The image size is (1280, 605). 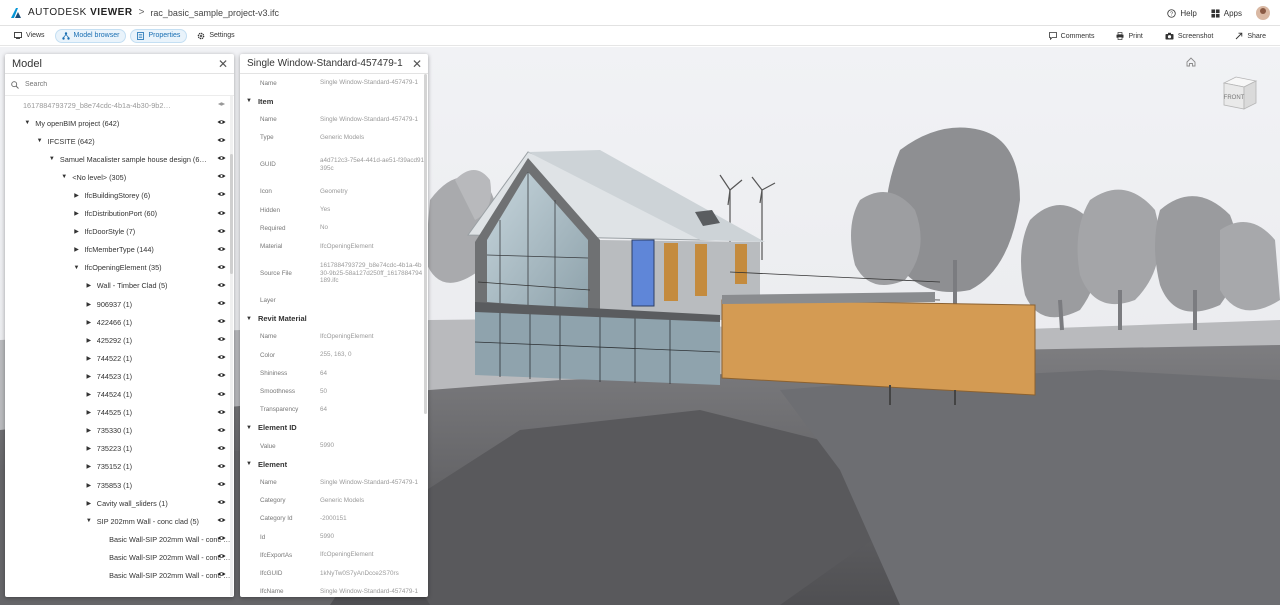 What do you see at coordinates (334, 319) in the screenshot?
I see `property-category: ▼ Revit Material` at bounding box center [334, 319].